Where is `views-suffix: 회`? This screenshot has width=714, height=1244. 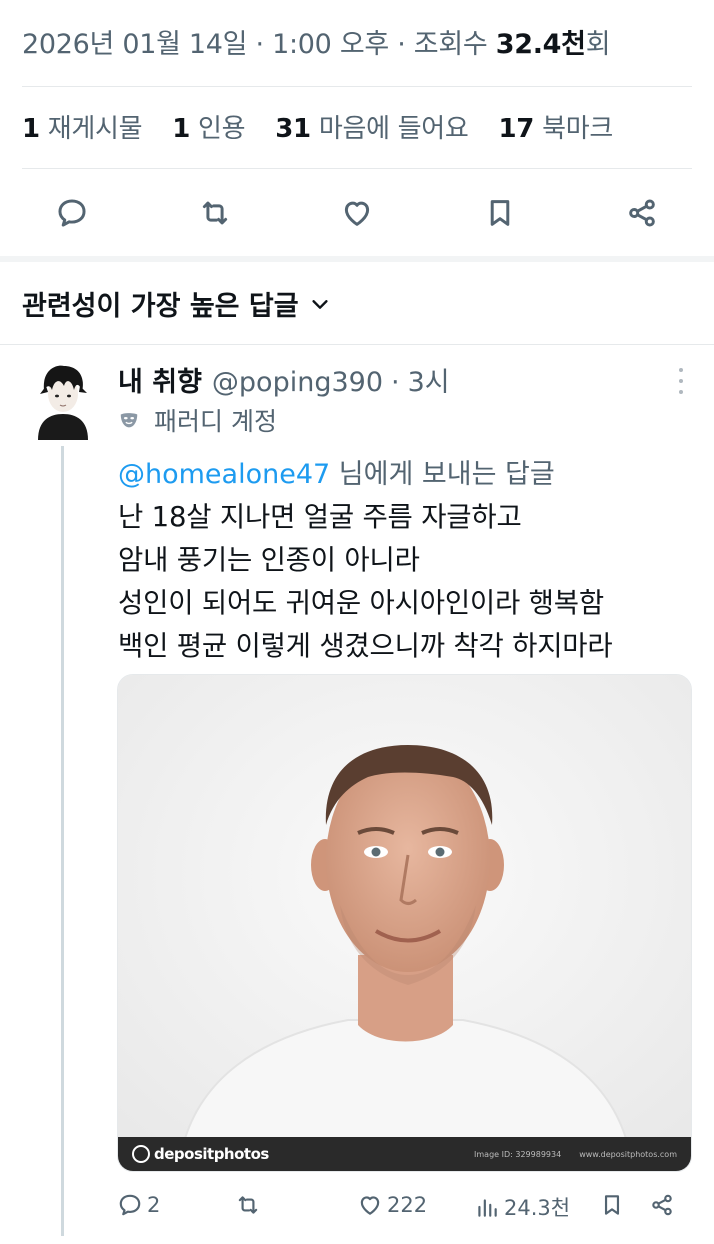
views-suffix: 회 is located at coordinates (598, 44).